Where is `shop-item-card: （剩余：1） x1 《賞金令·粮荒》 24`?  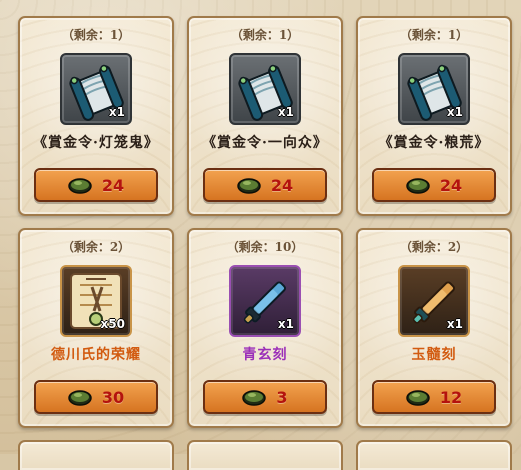
shop-item-card: （剩余：1） x1 《賞金令·粮荒》 24 is located at coordinates (434, 116).